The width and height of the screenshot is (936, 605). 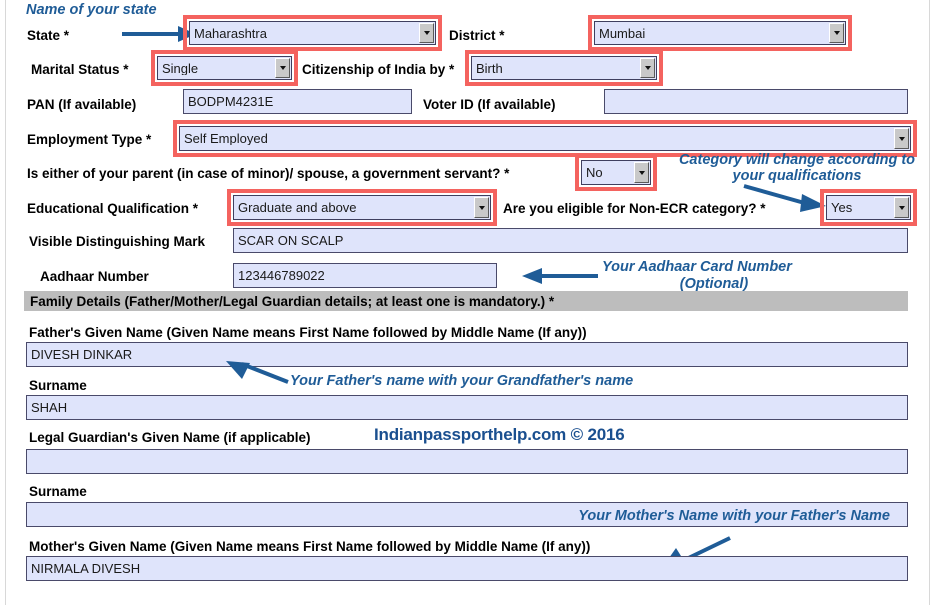 What do you see at coordinates (117, 241) in the screenshot?
I see `label-visible-mark: Visible Distinguishing Mark` at bounding box center [117, 241].